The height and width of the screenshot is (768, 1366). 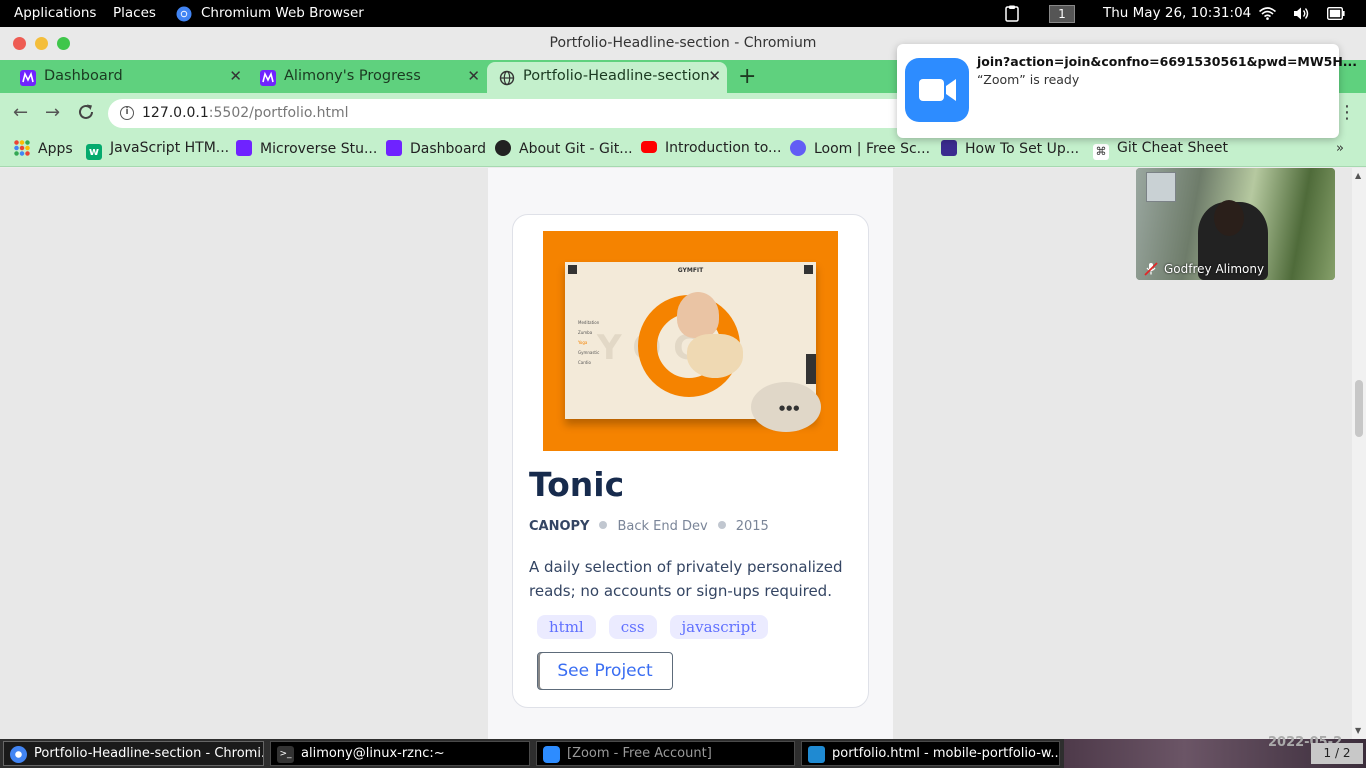 I want to click on project-role: Back End Dev, so click(x=662, y=526).